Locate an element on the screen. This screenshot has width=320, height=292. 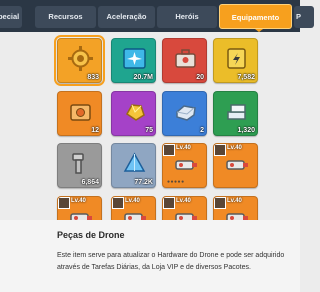
inventory-item: 1,320 is located at coordinates (235, 113).